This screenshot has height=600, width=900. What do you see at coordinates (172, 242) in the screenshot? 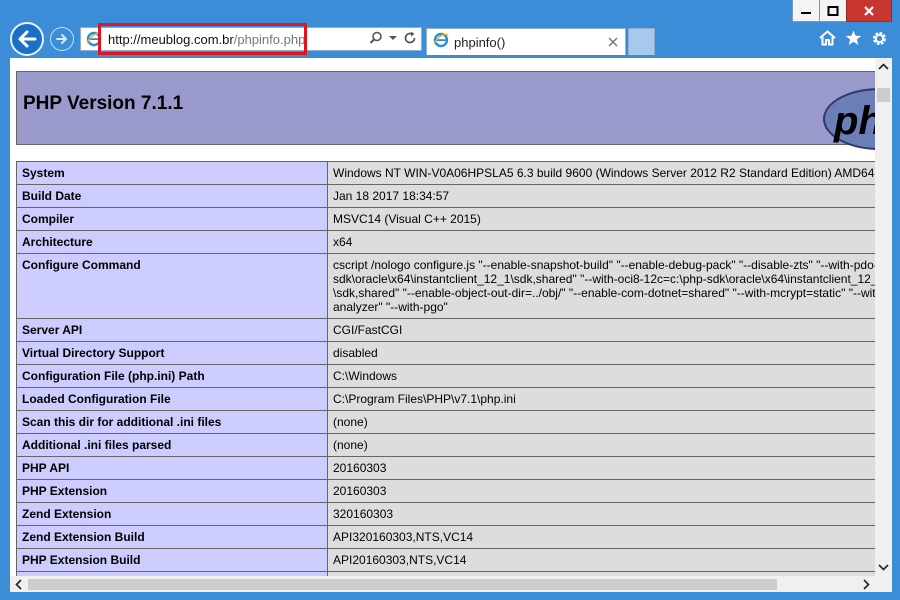
I see `row-key: Architecture` at bounding box center [172, 242].